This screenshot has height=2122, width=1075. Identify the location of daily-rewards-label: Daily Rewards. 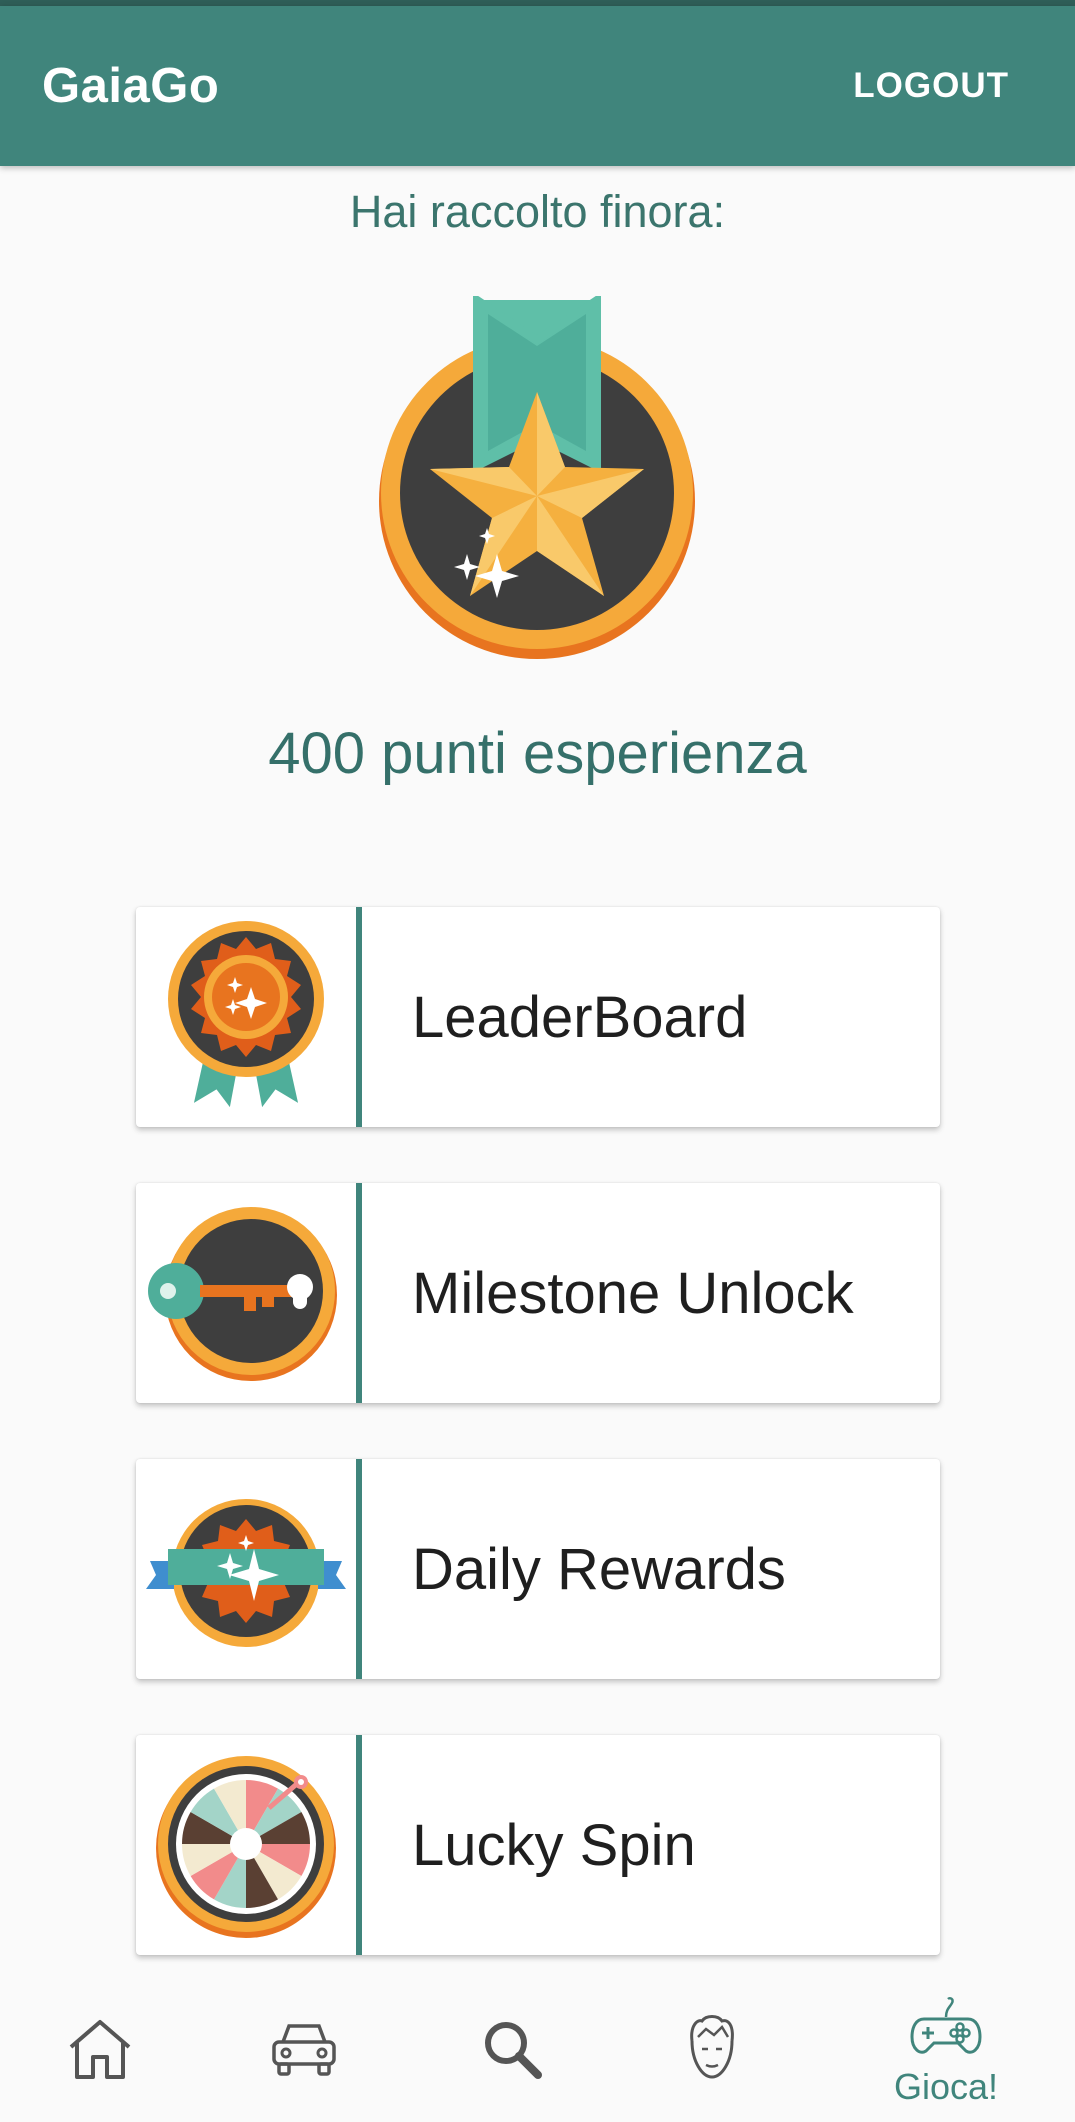
(599, 1569).